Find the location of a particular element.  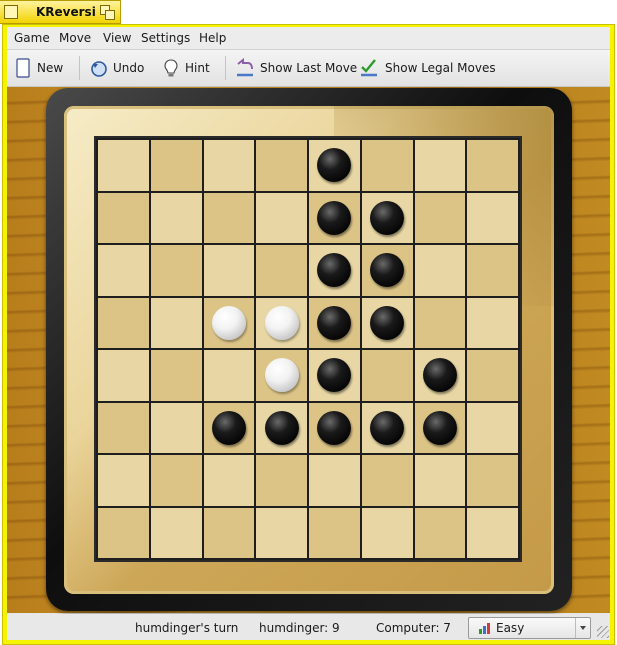

menu-view: View is located at coordinates (117, 38).